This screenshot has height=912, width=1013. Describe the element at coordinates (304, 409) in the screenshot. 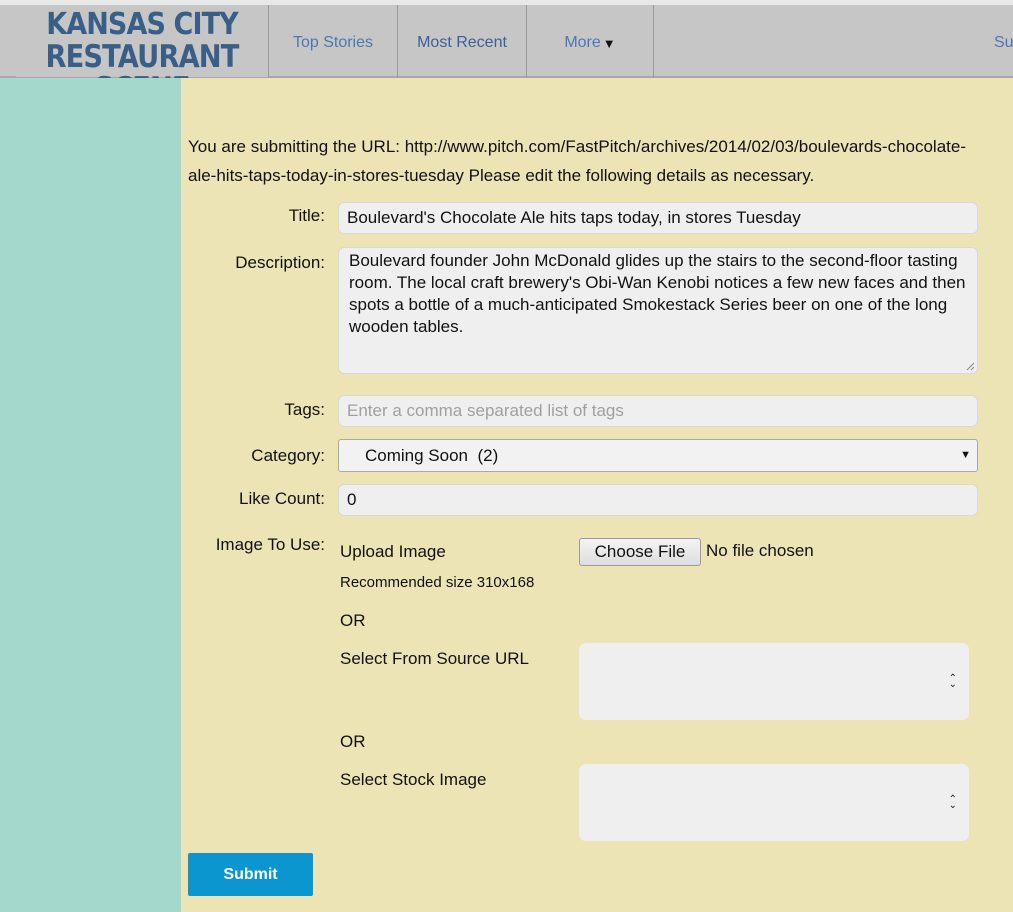

I see `tags-label: Tags:` at that location.